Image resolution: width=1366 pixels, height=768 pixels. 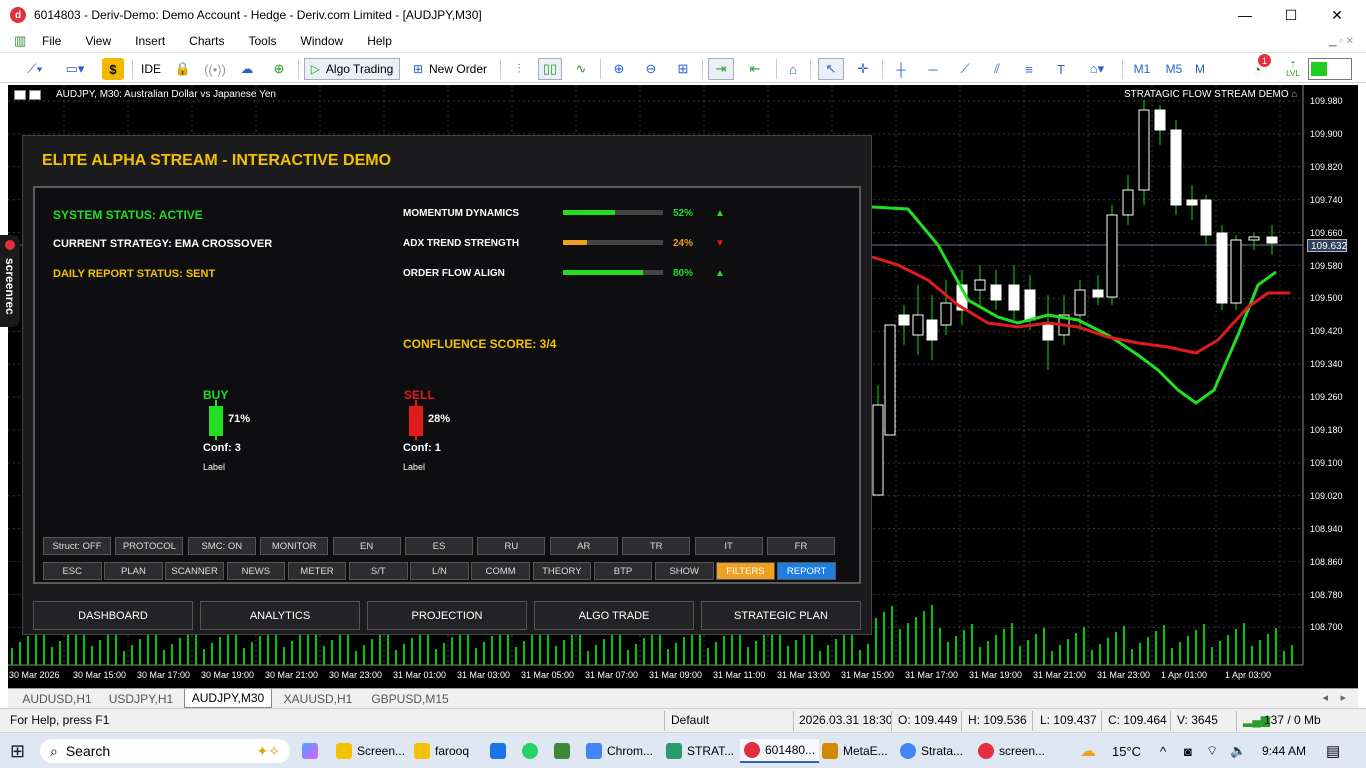 What do you see at coordinates (683, 69) in the screenshot?
I see `tile-windows-icon: ⊞` at bounding box center [683, 69].